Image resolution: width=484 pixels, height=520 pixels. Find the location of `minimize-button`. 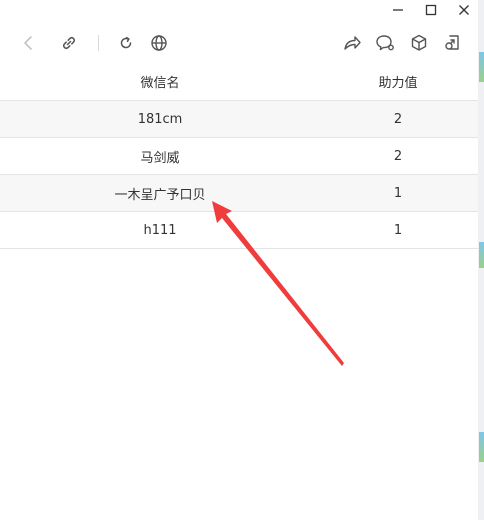

minimize-button is located at coordinates (398, 10).